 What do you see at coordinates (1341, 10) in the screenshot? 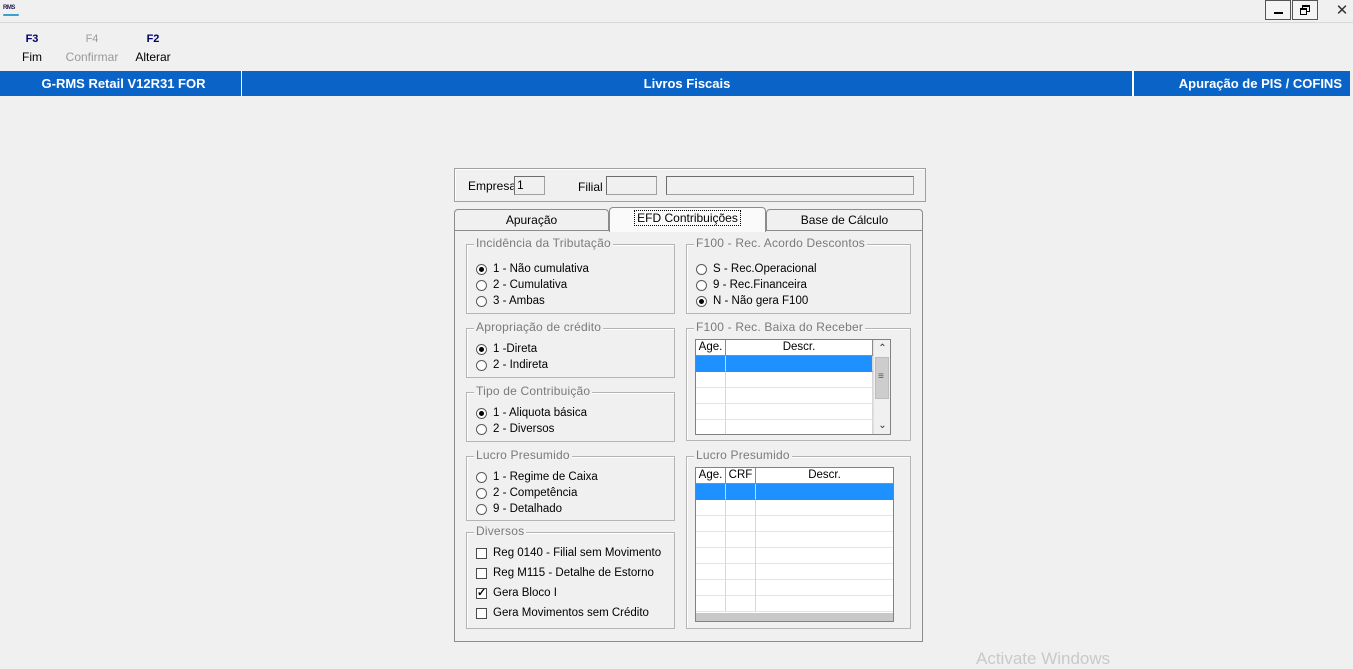
I see `close-button: ✕` at bounding box center [1341, 10].